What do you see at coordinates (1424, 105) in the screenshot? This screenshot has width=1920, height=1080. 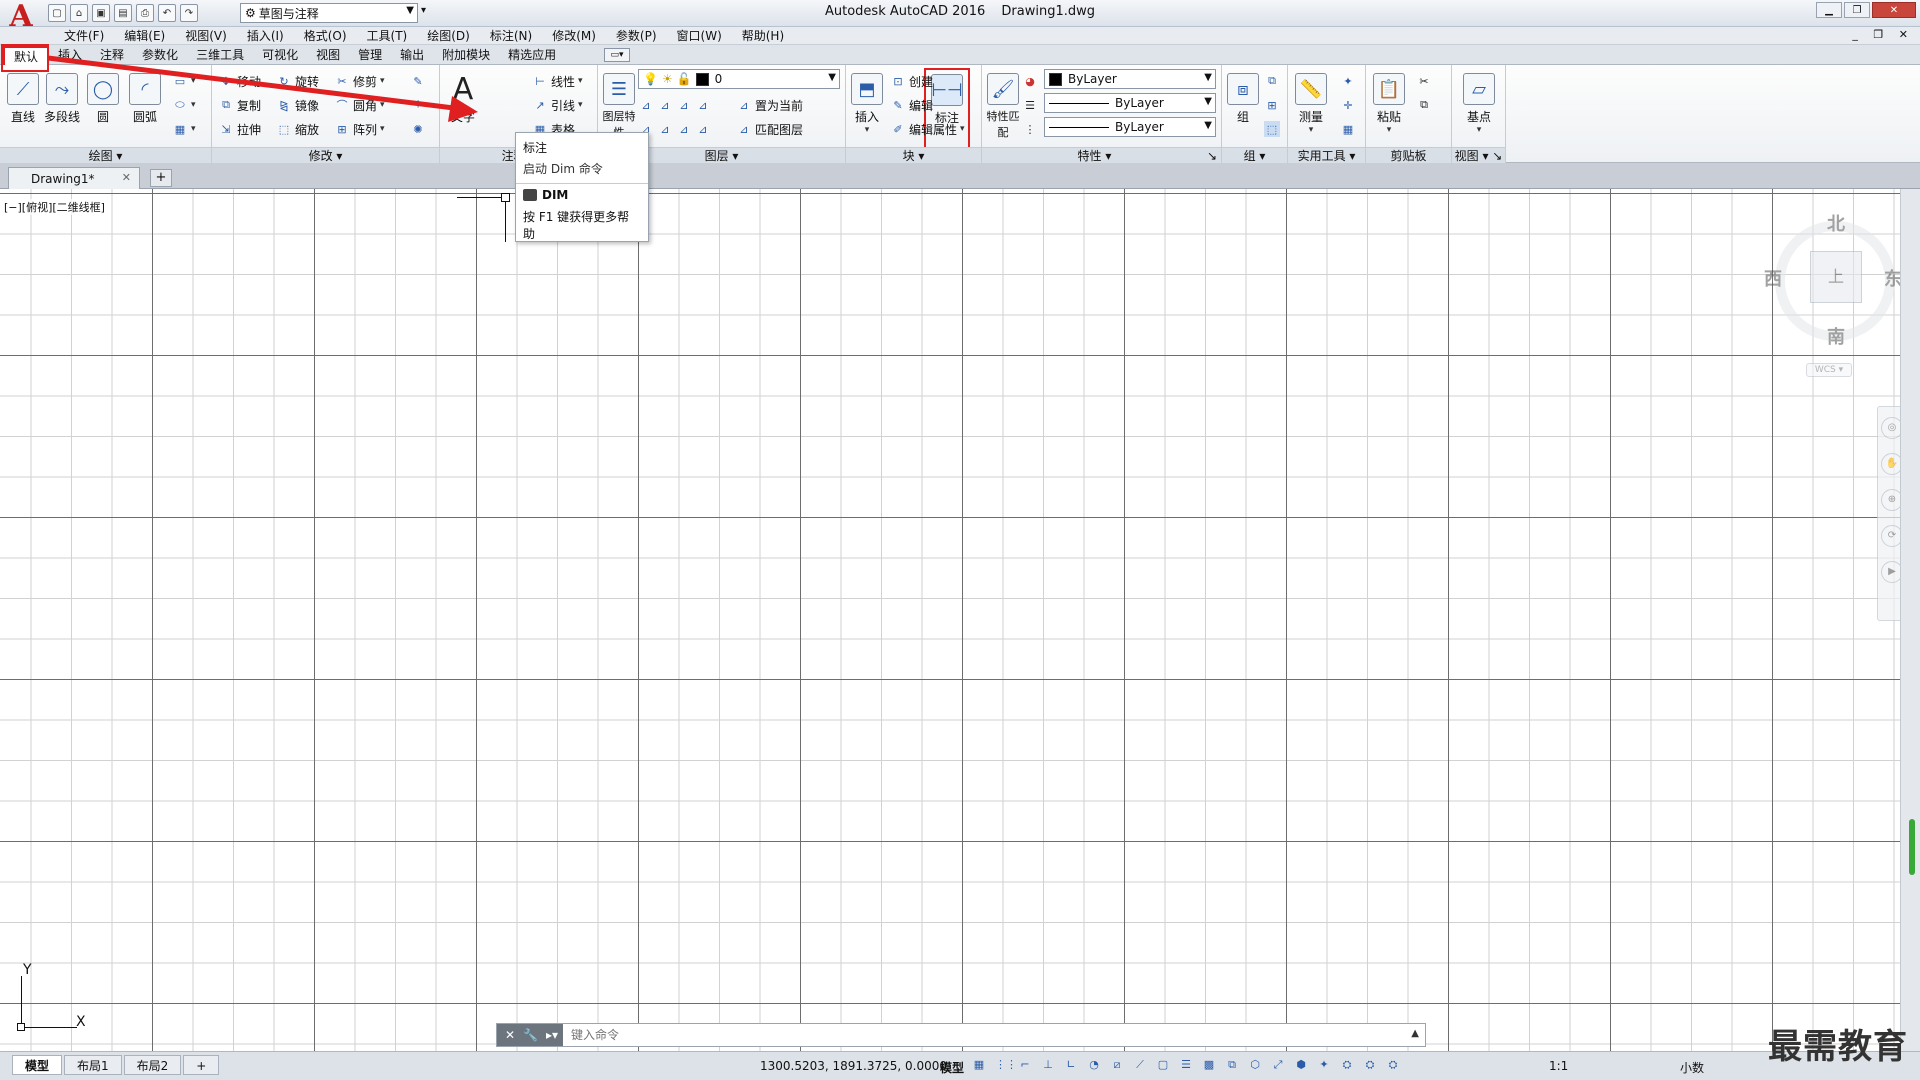 I see `copy-clip-icon: ⧉` at bounding box center [1424, 105].